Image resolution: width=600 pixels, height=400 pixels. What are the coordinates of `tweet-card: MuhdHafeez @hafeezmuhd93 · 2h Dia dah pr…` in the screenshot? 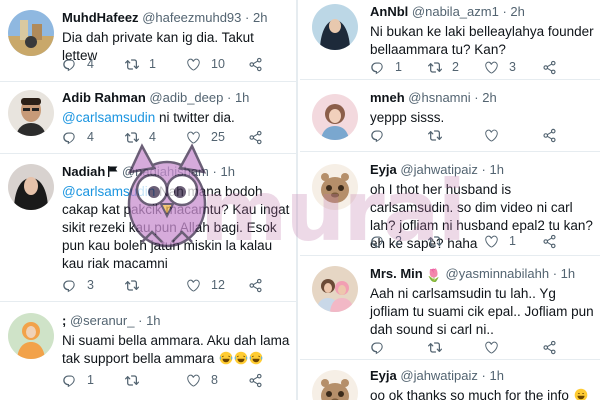 It's located at (148, 41).